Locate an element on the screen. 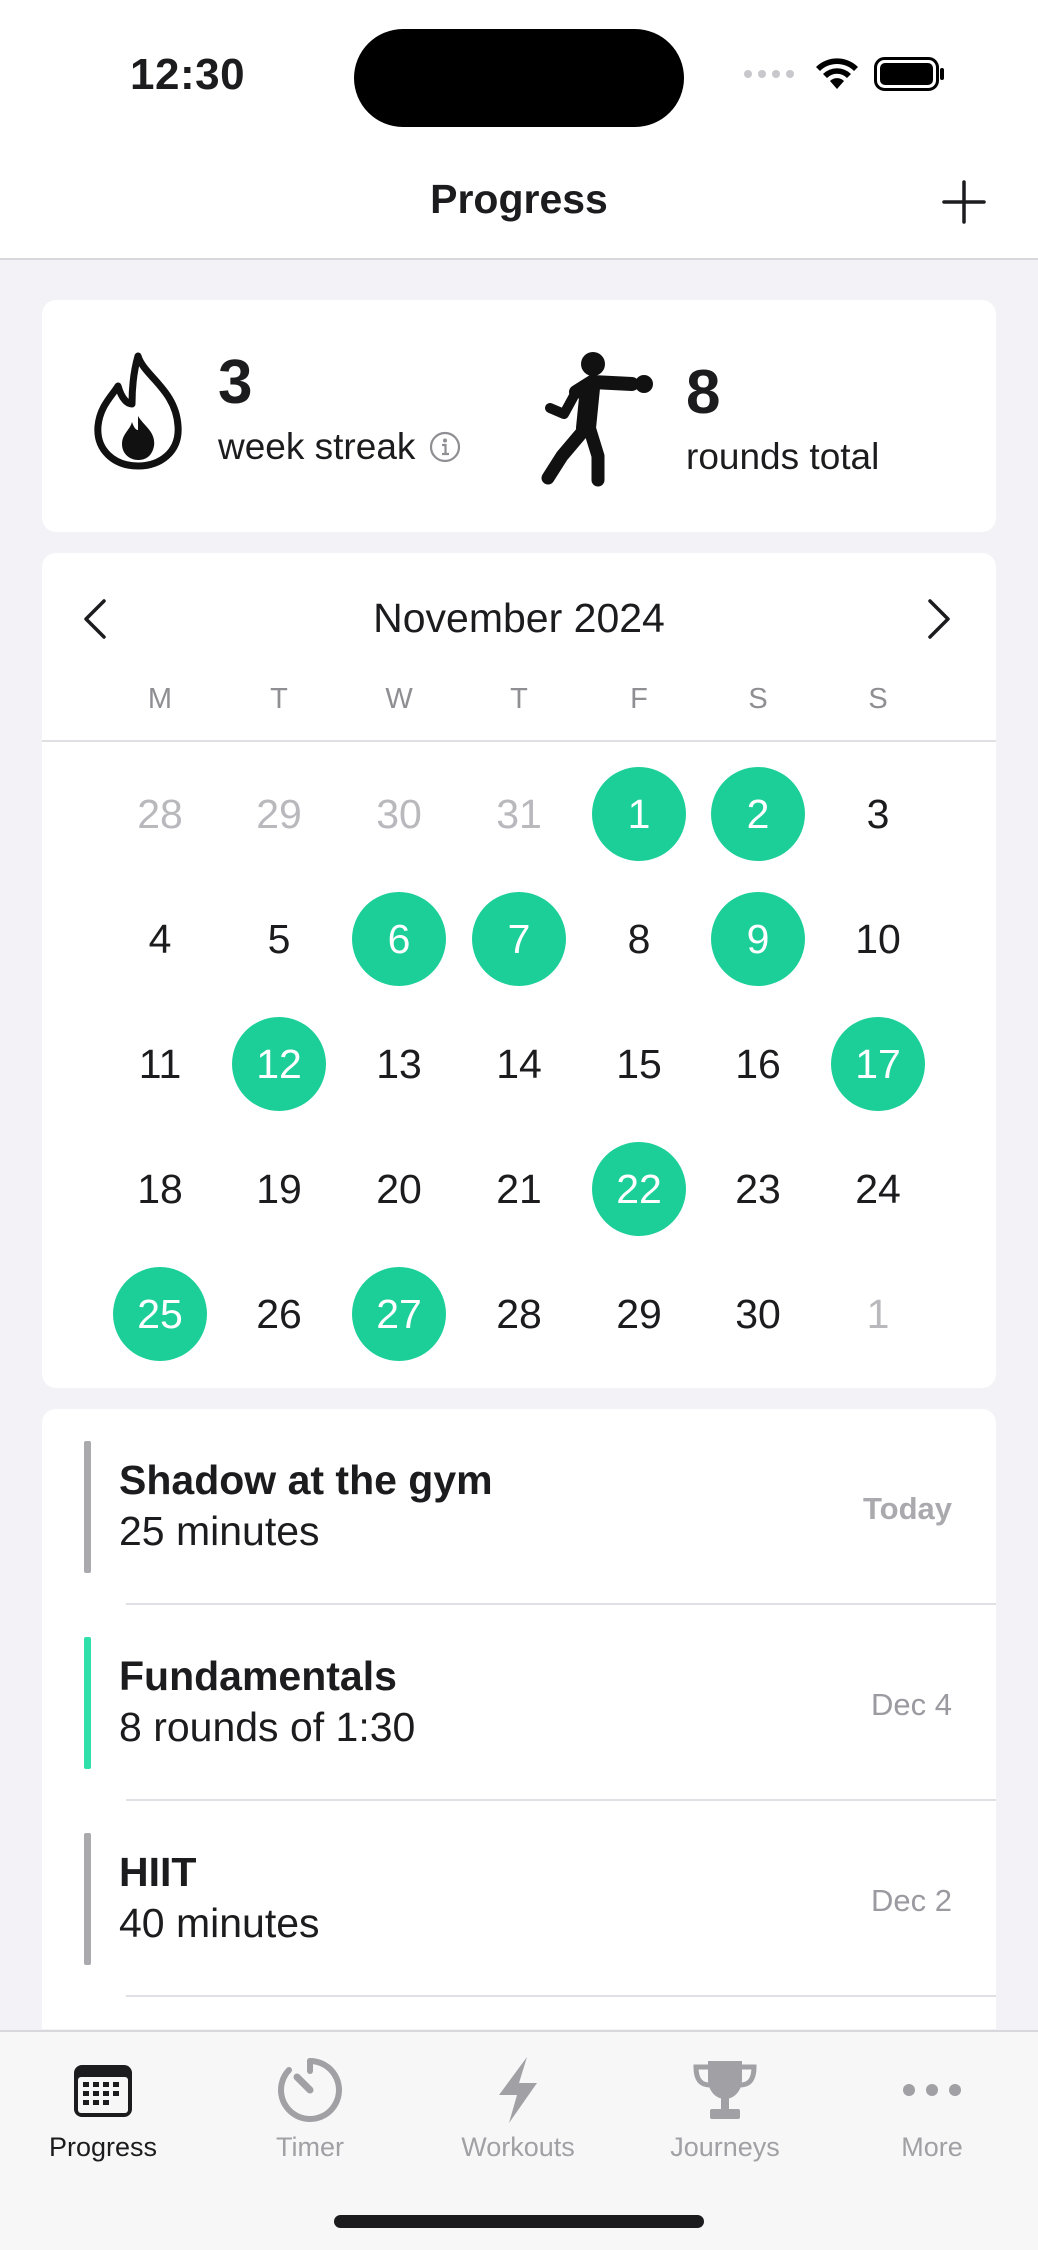  calendar-day: 24 is located at coordinates (878, 1189).